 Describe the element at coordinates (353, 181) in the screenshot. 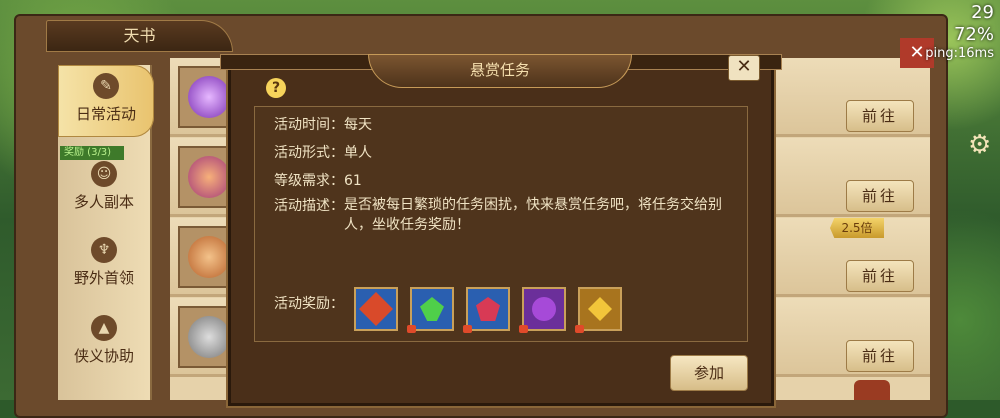

I see `field-value: 61` at that location.